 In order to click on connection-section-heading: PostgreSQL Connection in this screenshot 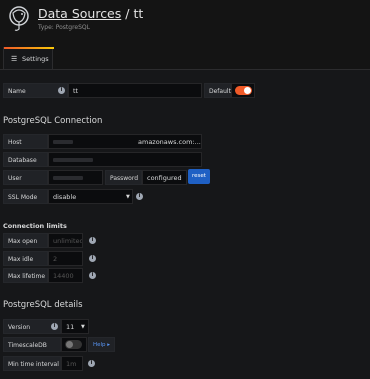, I will do `click(53, 121)`.